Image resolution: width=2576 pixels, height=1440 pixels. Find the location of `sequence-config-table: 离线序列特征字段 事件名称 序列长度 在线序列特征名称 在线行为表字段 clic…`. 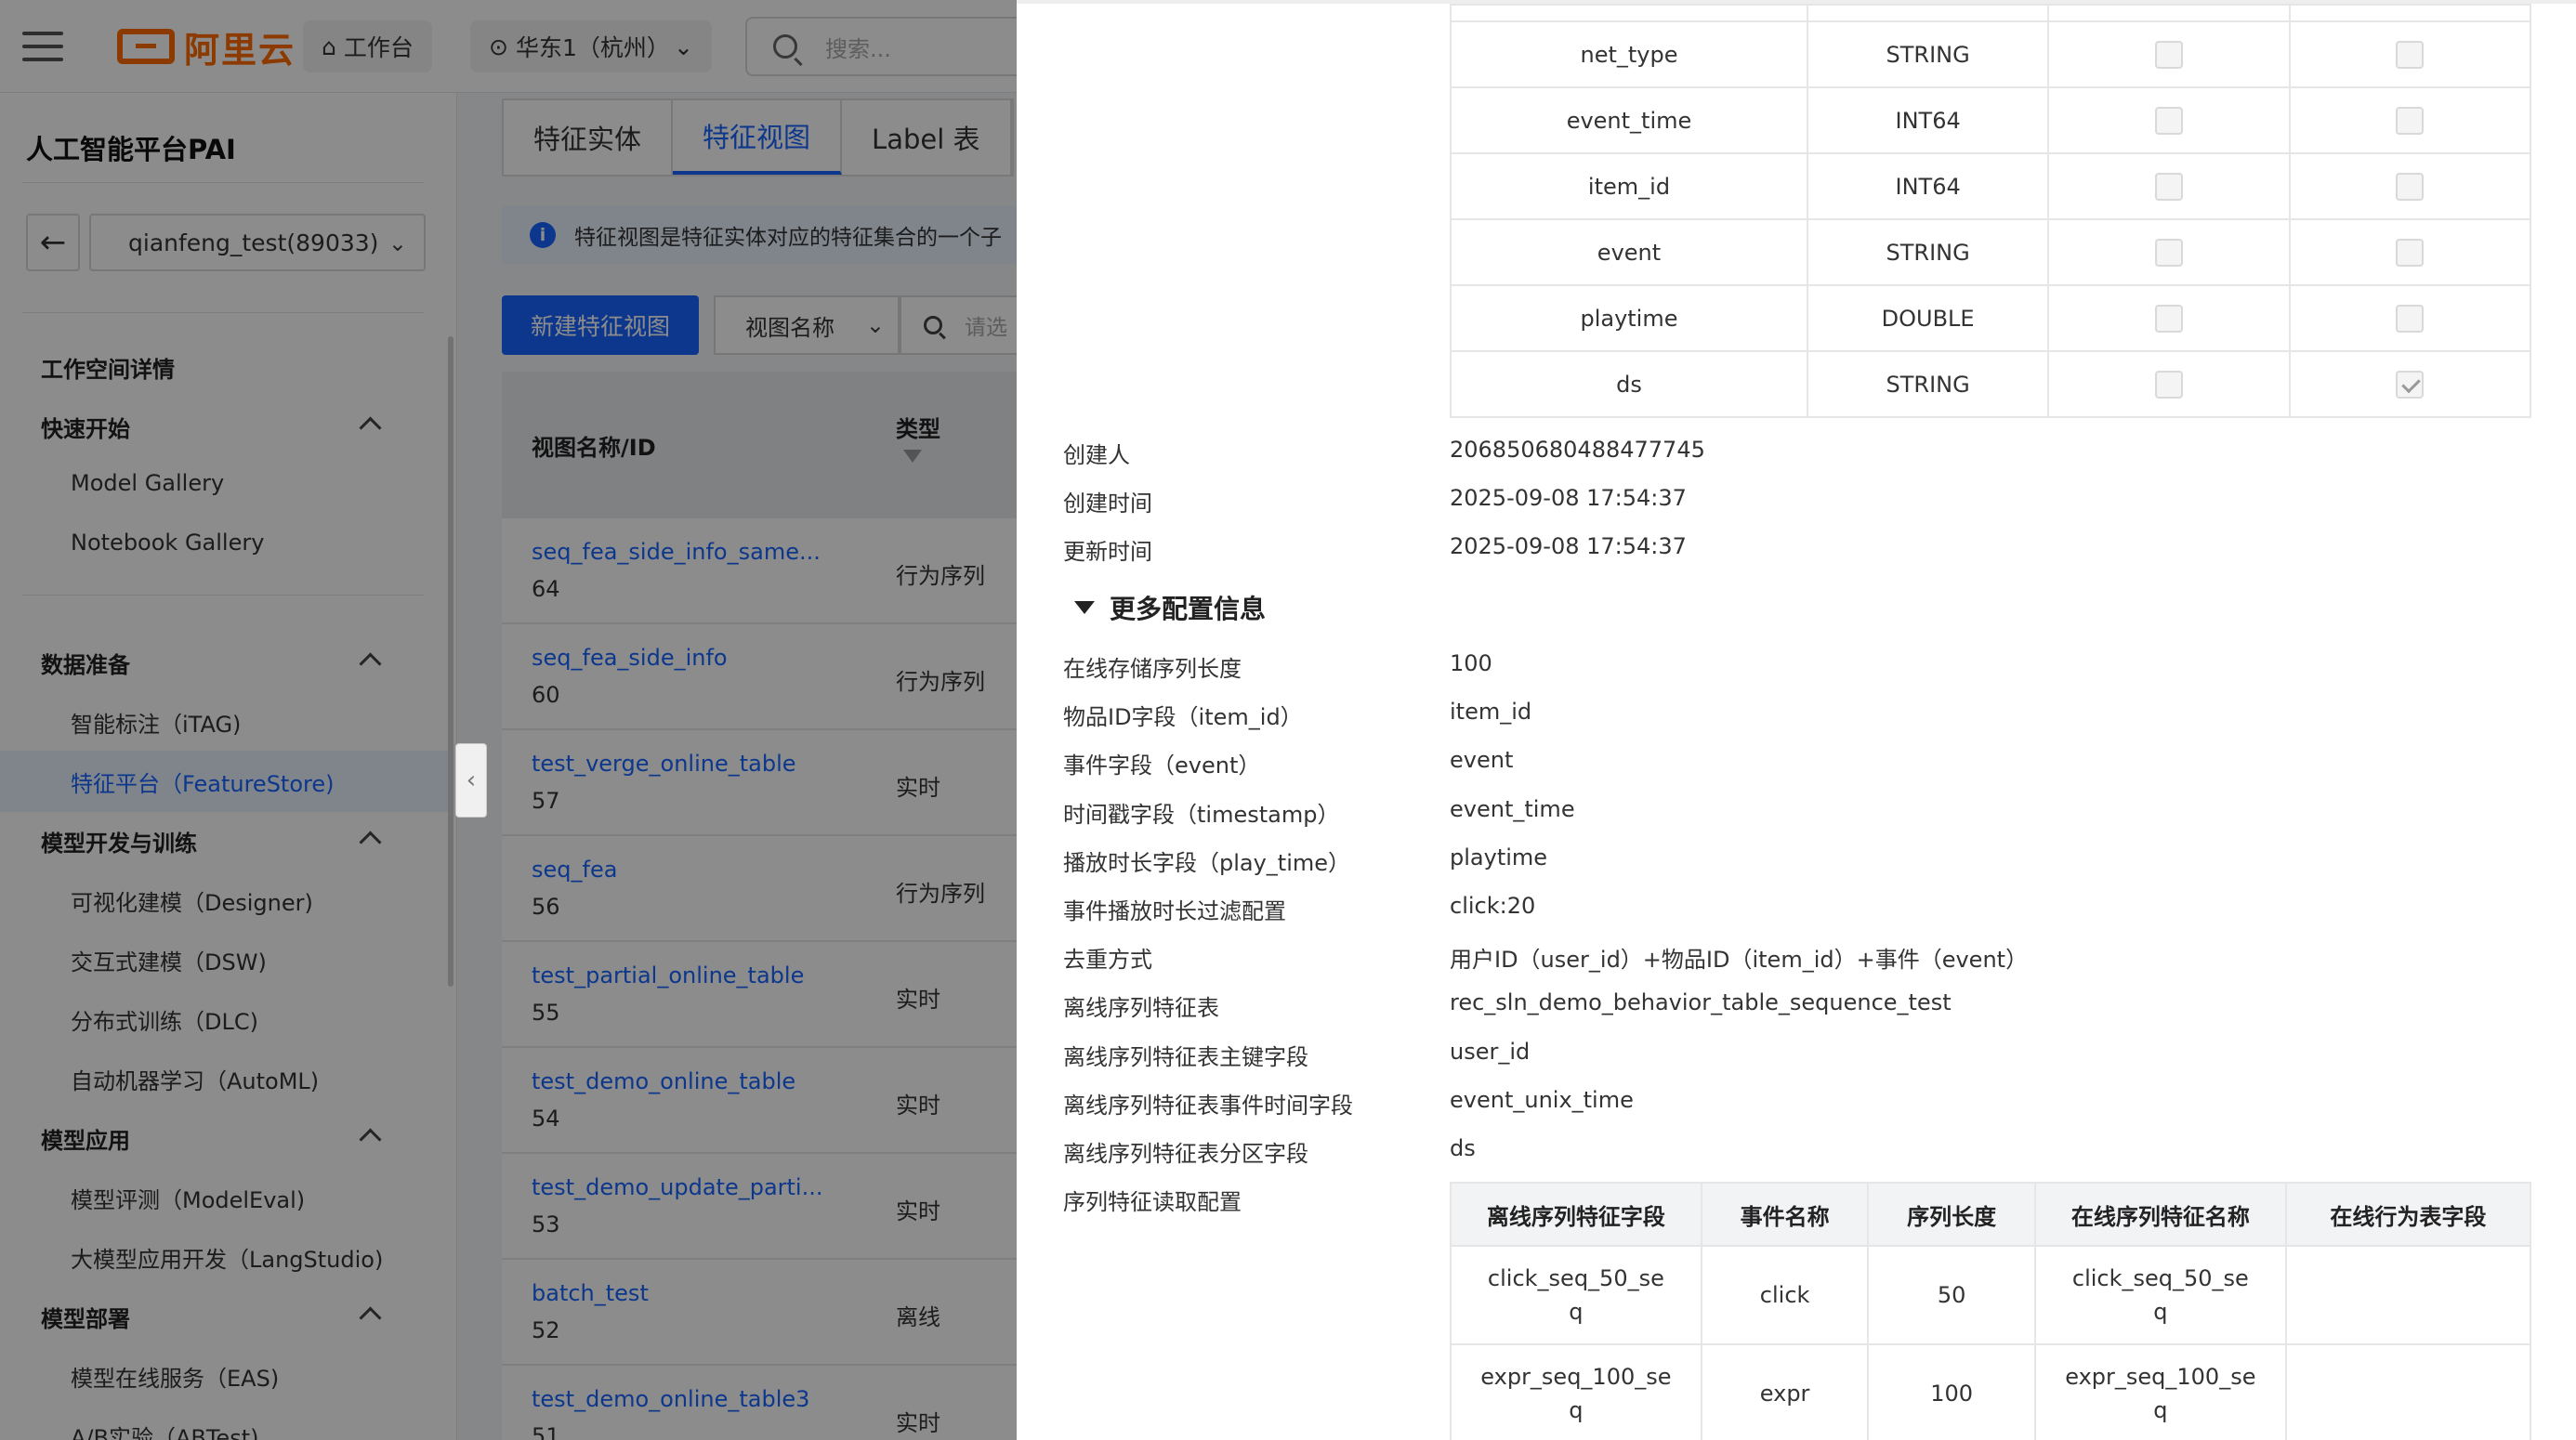

sequence-config-table: 离线序列特征字段 事件名称 序列长度 在线序列特征名称 在线行为表字段 clic… is located at coordinates (1991, 1311).